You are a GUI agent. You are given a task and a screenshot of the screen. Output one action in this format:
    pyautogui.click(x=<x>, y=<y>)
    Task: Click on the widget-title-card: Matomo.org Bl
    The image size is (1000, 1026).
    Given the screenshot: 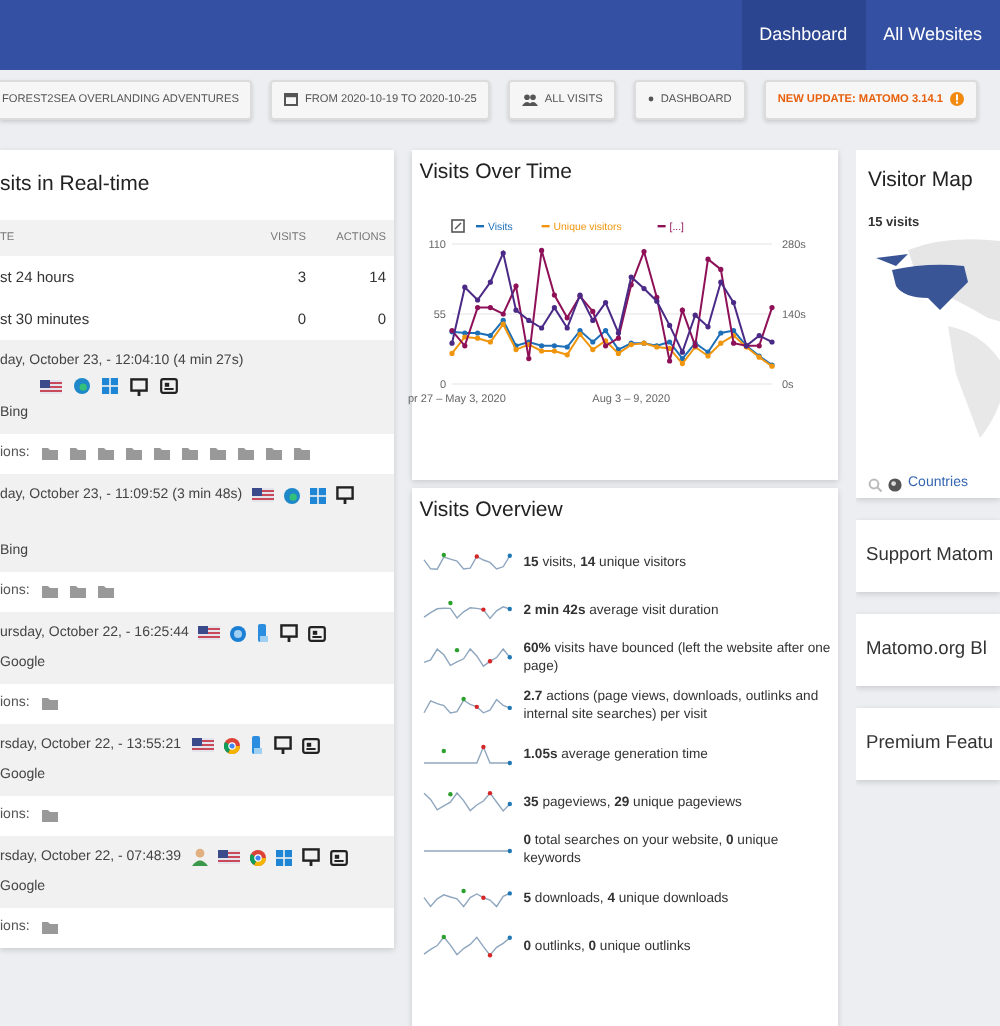 What is the action you would take?
    pyautogui.click(x=928, y=650)
    